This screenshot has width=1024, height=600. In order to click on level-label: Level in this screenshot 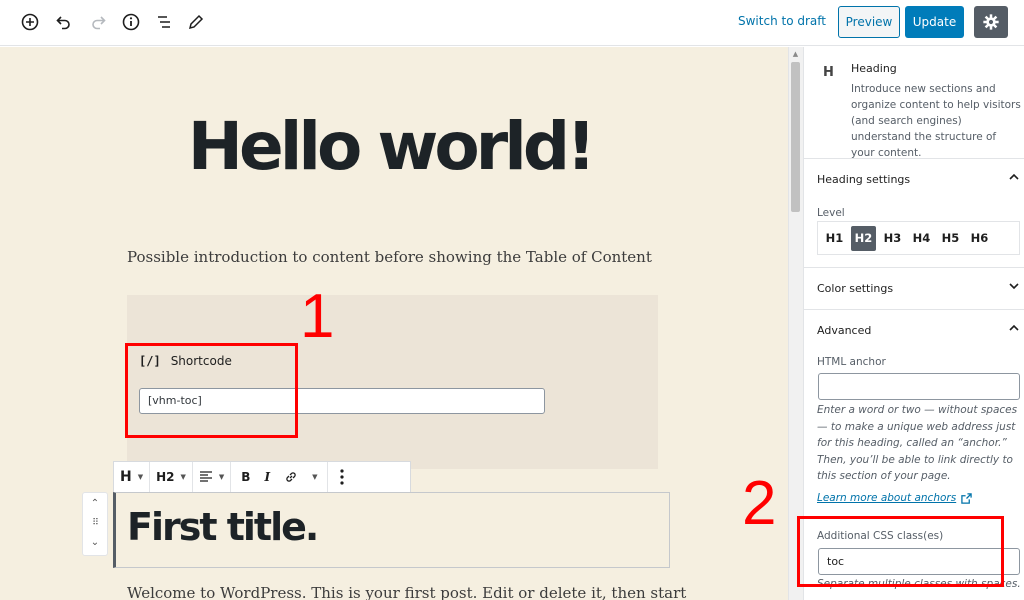, I will do `click(831, 213)`.